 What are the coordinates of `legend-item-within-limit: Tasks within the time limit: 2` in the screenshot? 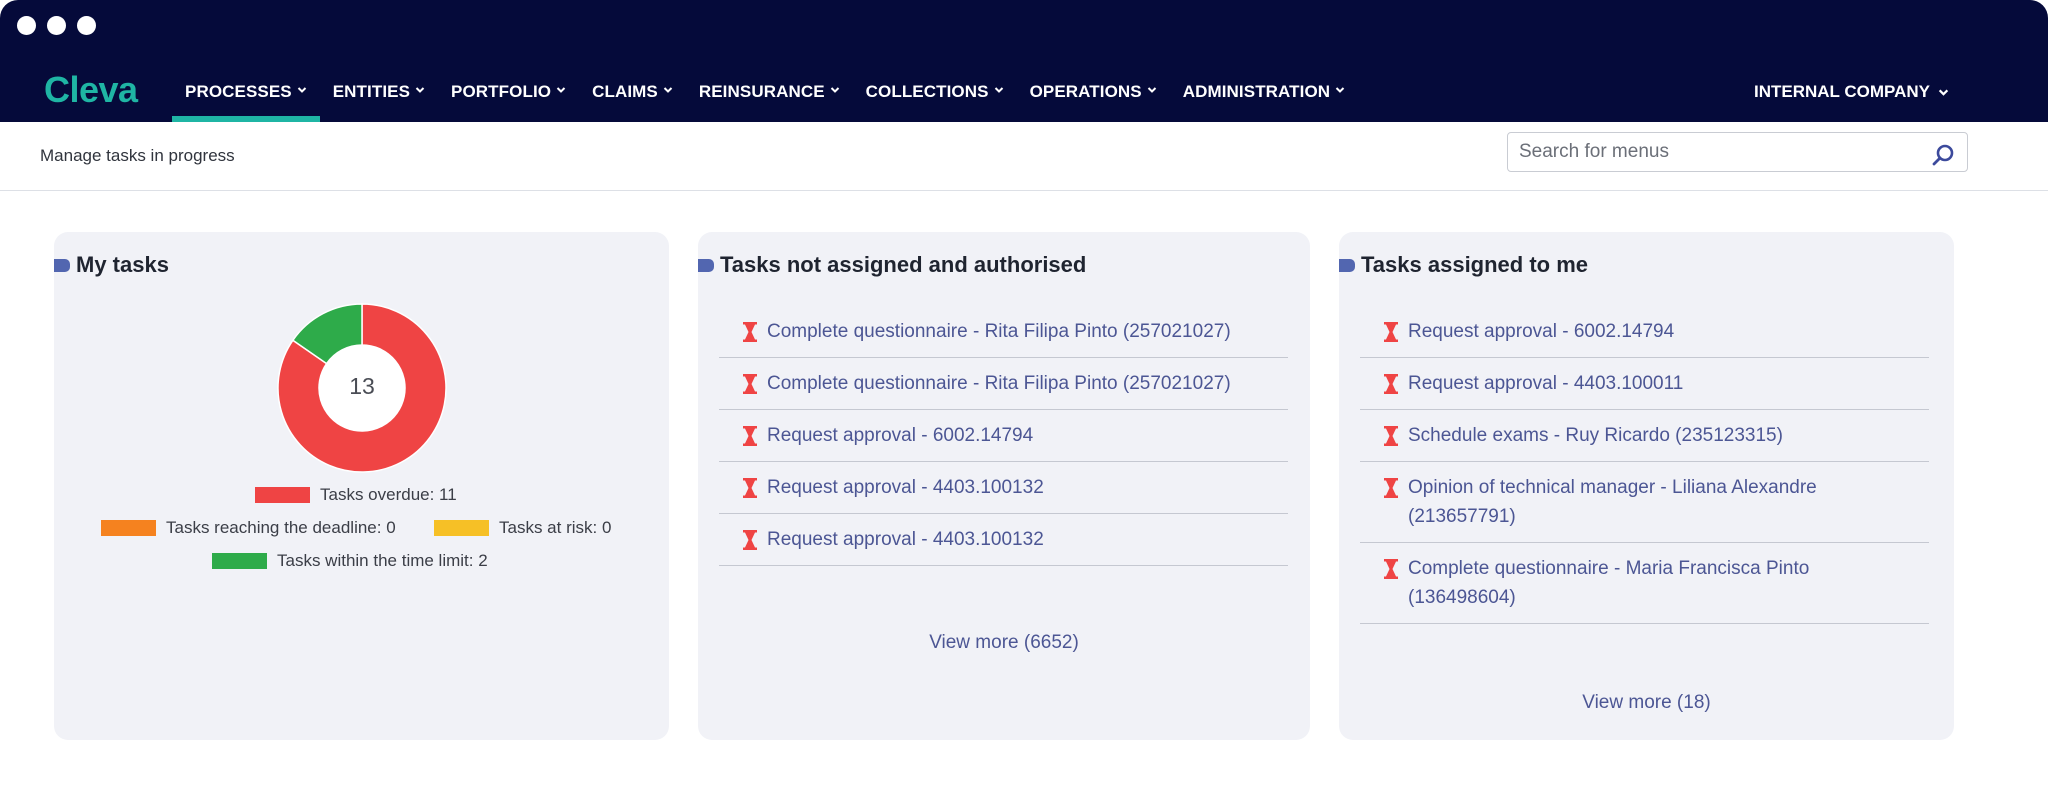 It's located at (350, 561).